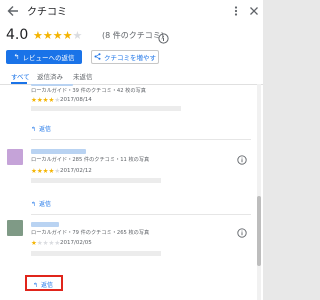 This screenshot has width=320, height=300. What do you see at coordinates (236, 10) in the screenshot?
I see `more-vert-icon` at bounding box center [236, 10].